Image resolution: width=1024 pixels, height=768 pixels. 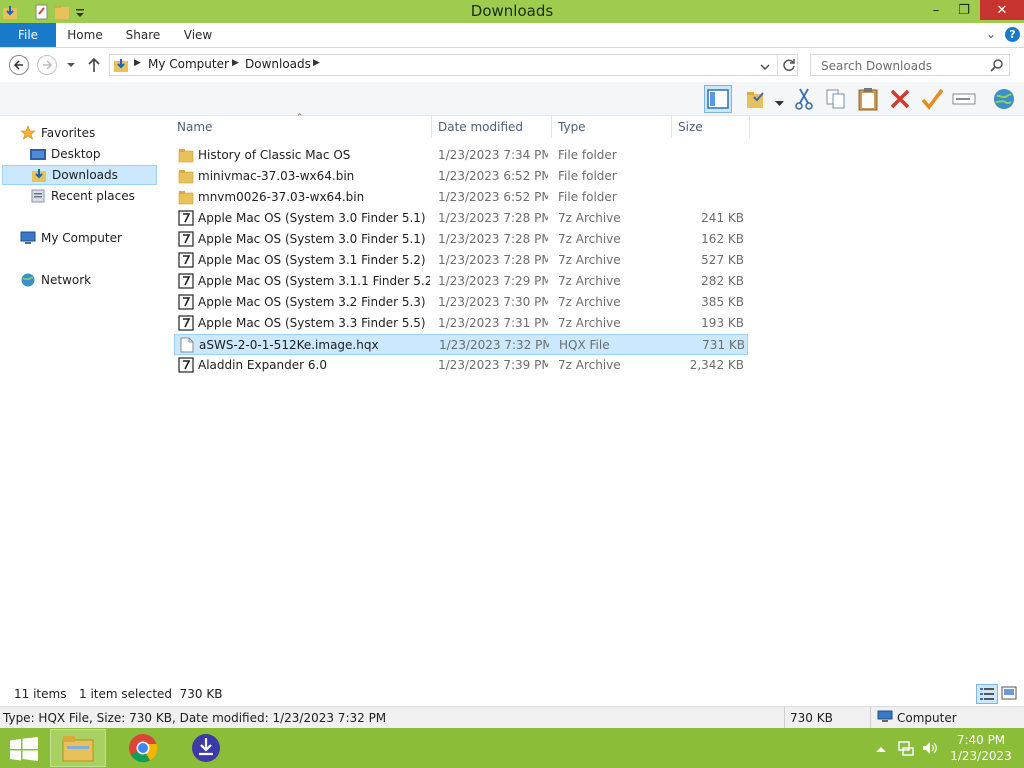 I want to click on back-button, so click(x=19, y=65).